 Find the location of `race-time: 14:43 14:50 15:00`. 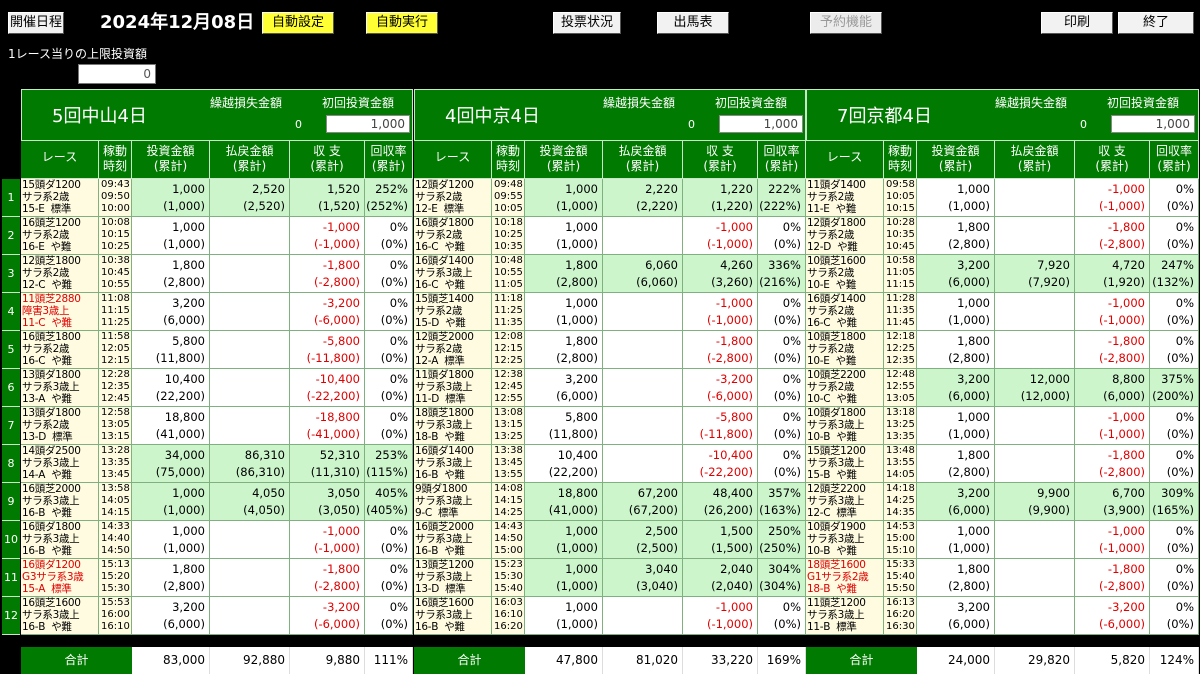

race-time: 14:43 14:50 15:00 is located at coordinates (508, 540).